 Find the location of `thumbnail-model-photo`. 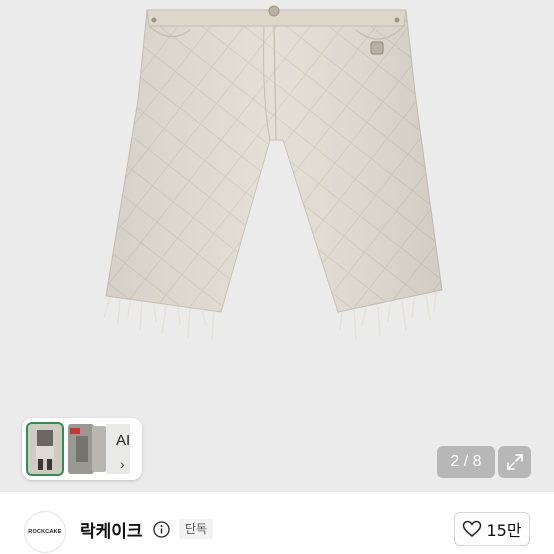

thumbnail-model-photo is located at coordinates (45, 449).